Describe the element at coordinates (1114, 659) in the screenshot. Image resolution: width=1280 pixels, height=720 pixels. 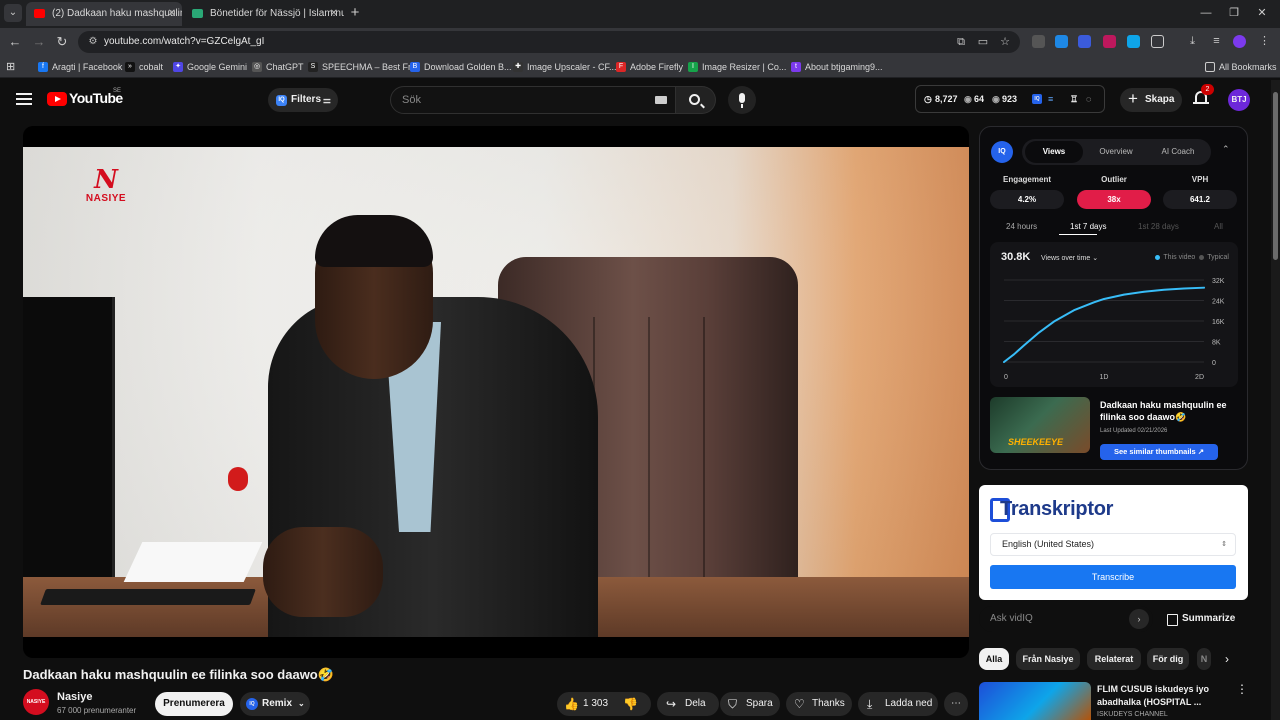
I see `chip-related: Relaterat` at that location.